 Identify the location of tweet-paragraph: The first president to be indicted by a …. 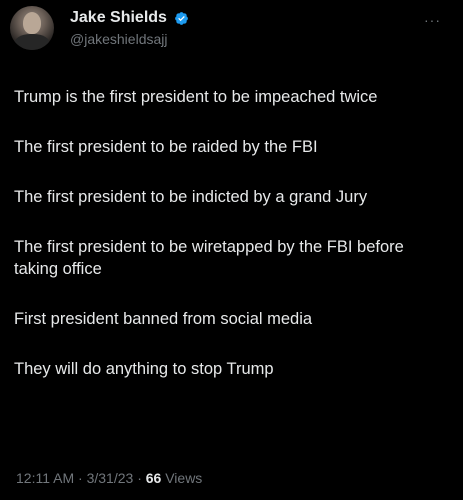
(191, 197).